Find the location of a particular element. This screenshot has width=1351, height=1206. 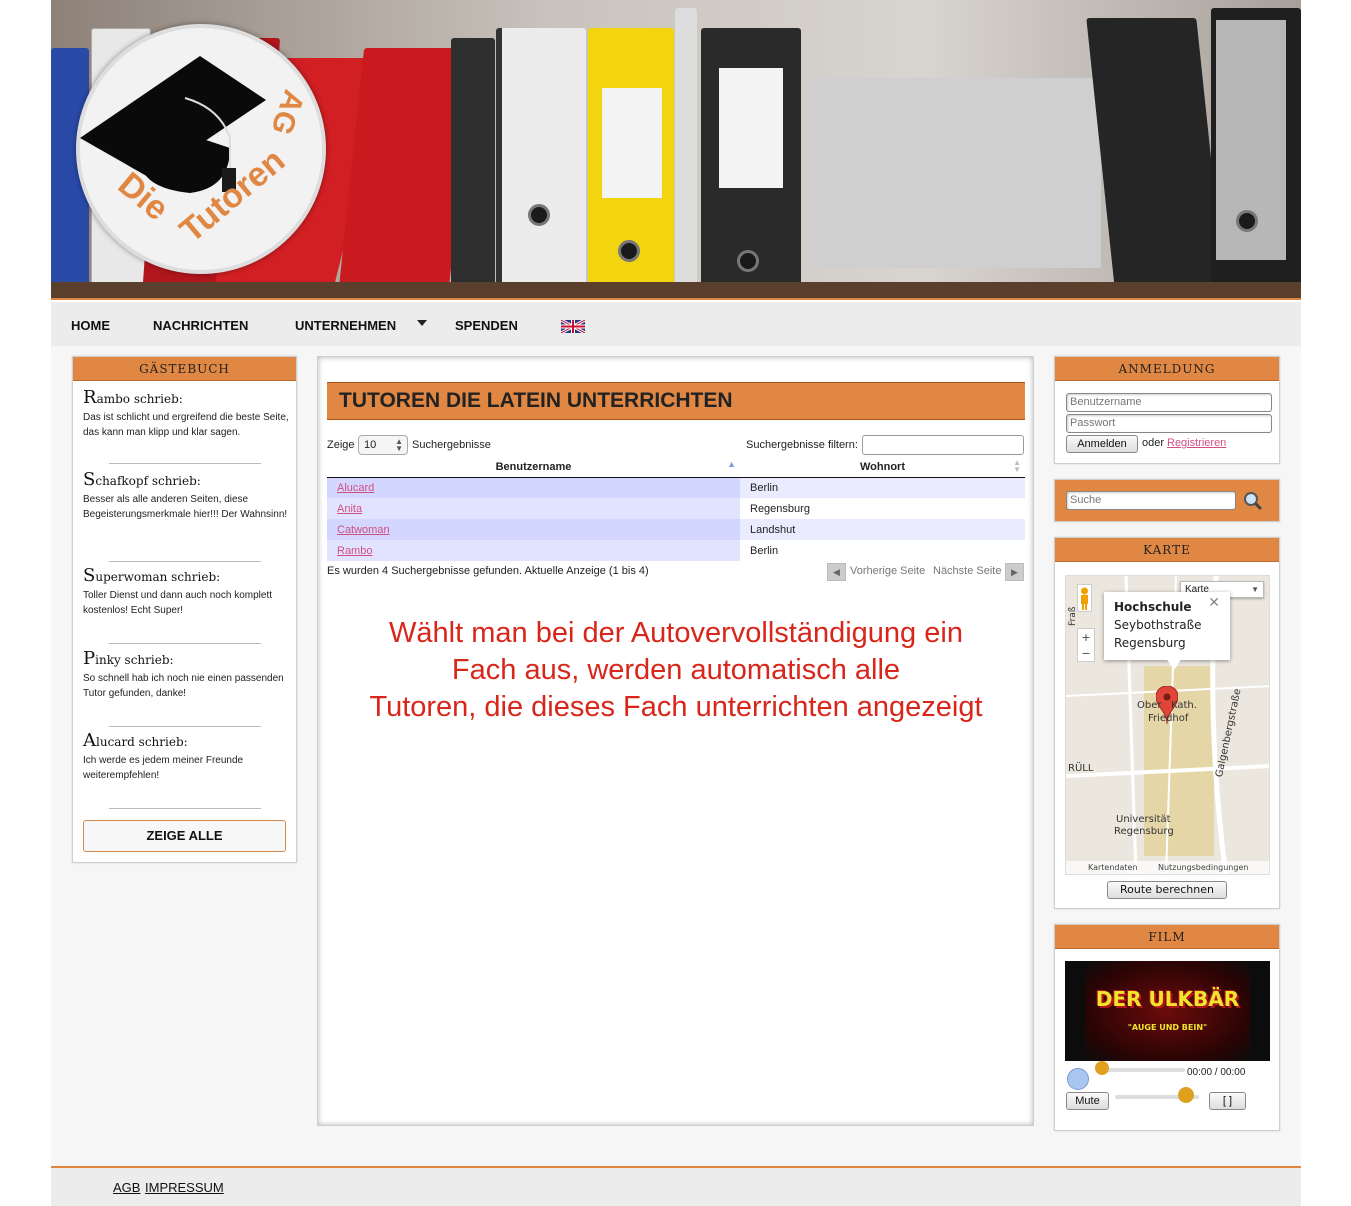

column-label: Benutzername is located at coordinates (533, 466).